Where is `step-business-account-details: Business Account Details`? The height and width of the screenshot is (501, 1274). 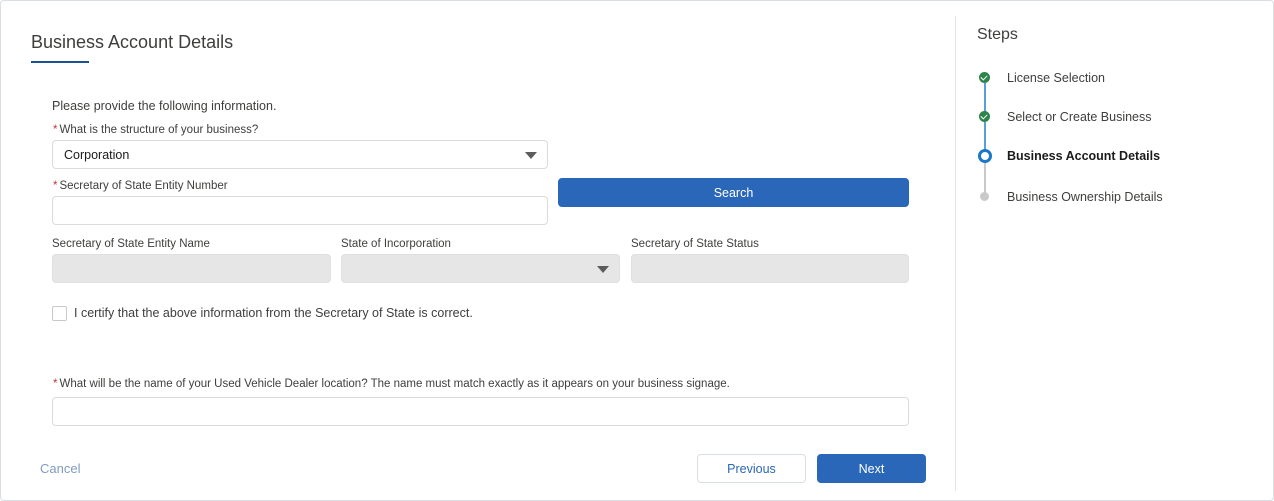
step-business-account-details: Business Account Details is located at coordinates (1083, 156).